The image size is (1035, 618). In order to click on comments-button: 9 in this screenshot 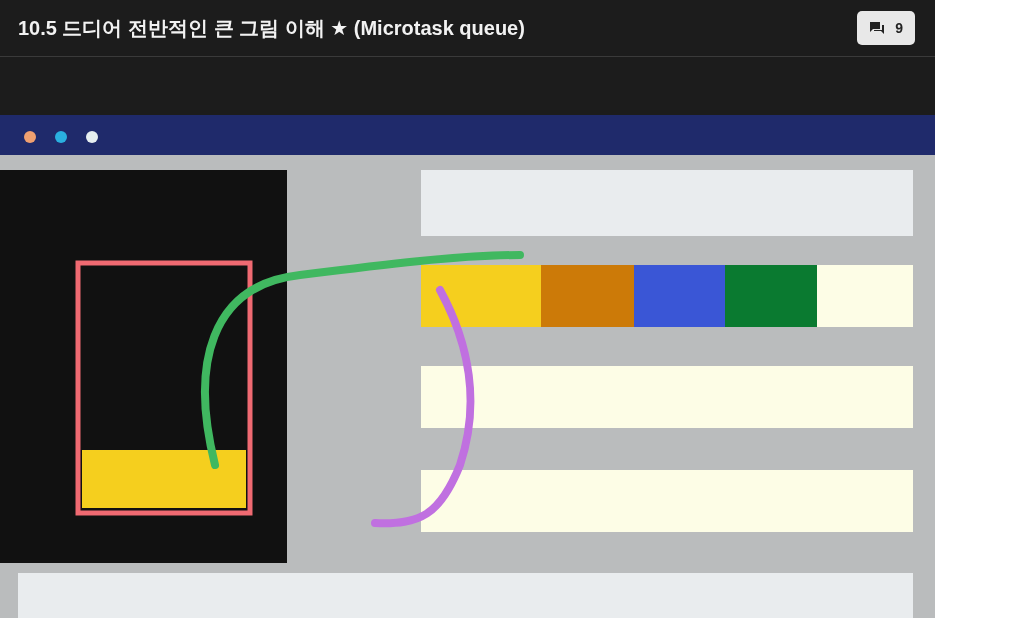, I will do `click(886, 28)`.